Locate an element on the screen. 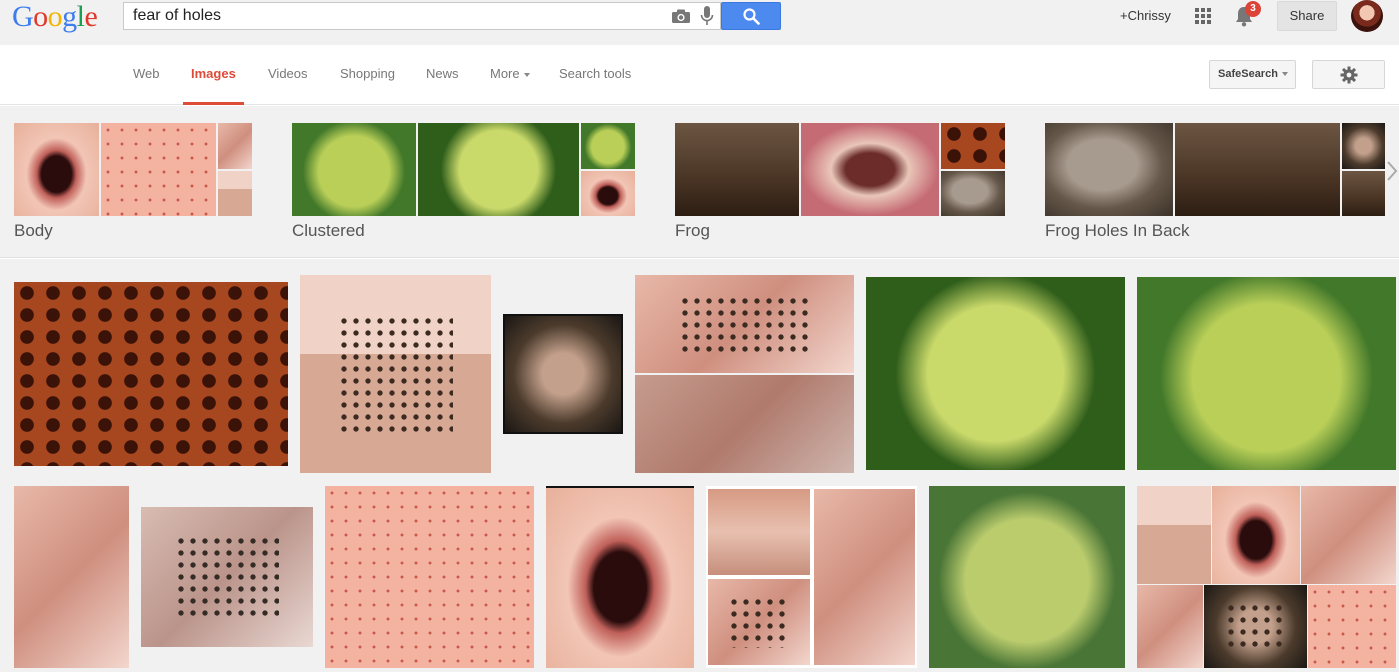 The image size is (1399, 672). gear-icon is located at coordinates (1349, 75).